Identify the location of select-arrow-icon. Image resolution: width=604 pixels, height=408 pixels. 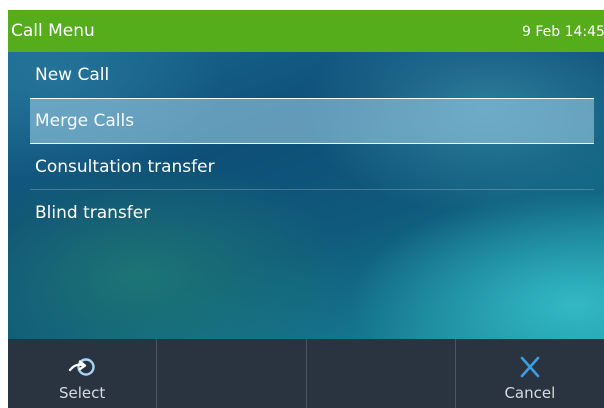
(81, 367).